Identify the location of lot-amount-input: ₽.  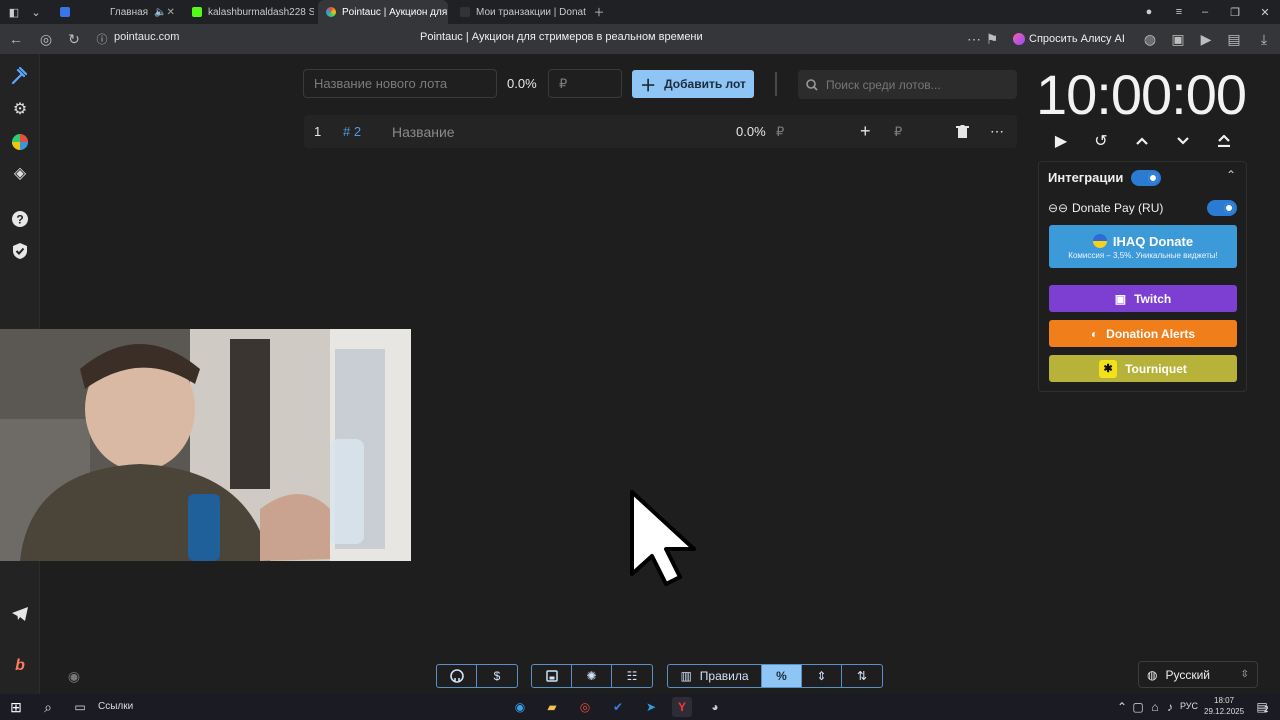
(780, 131).